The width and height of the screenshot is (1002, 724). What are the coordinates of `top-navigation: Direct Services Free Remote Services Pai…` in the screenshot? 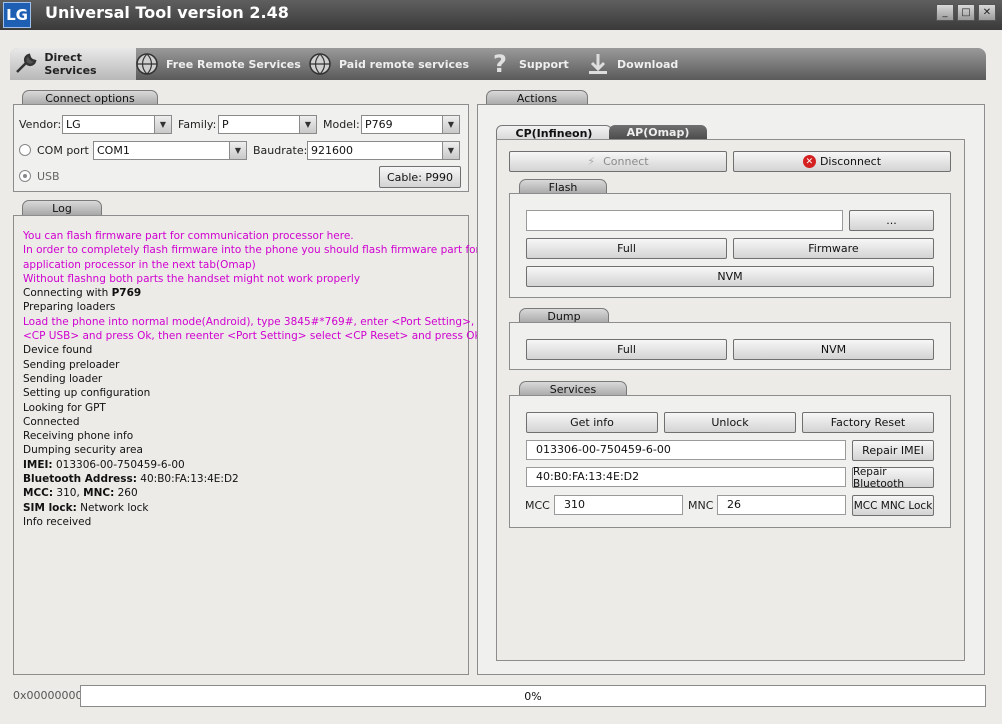 It's located at (498, 64).